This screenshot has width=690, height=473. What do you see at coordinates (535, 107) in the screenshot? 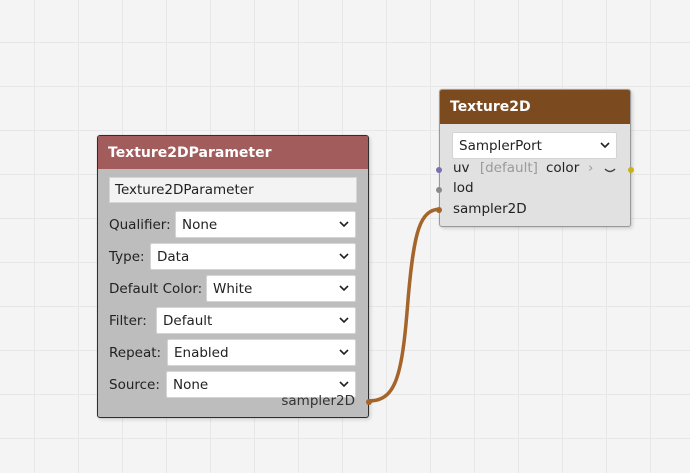
I see `node-title: Texture2D` at bounding box center [535, 107].